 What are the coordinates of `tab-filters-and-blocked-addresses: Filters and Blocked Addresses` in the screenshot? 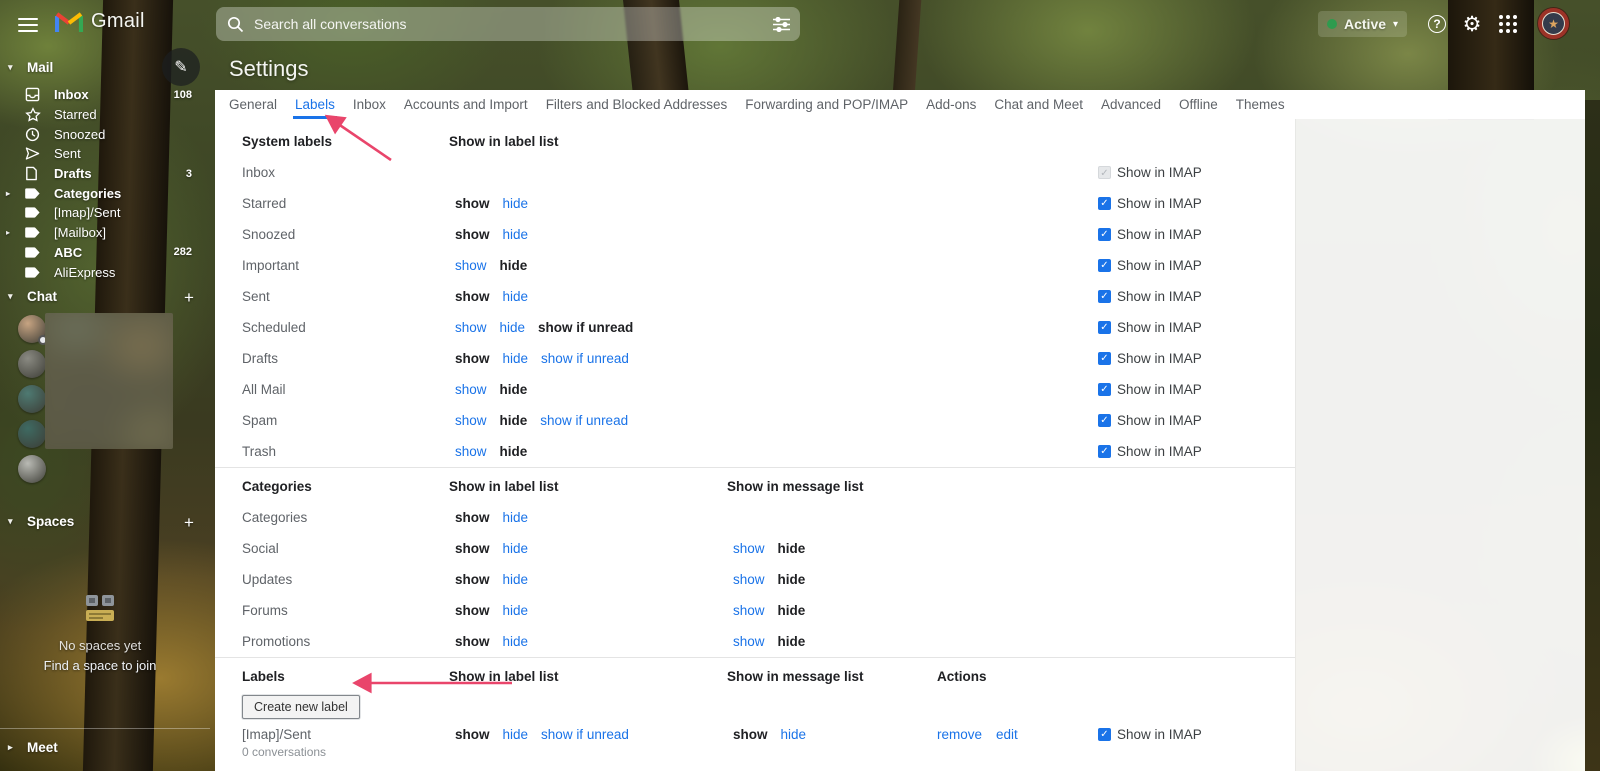 It's located at (637, 104).